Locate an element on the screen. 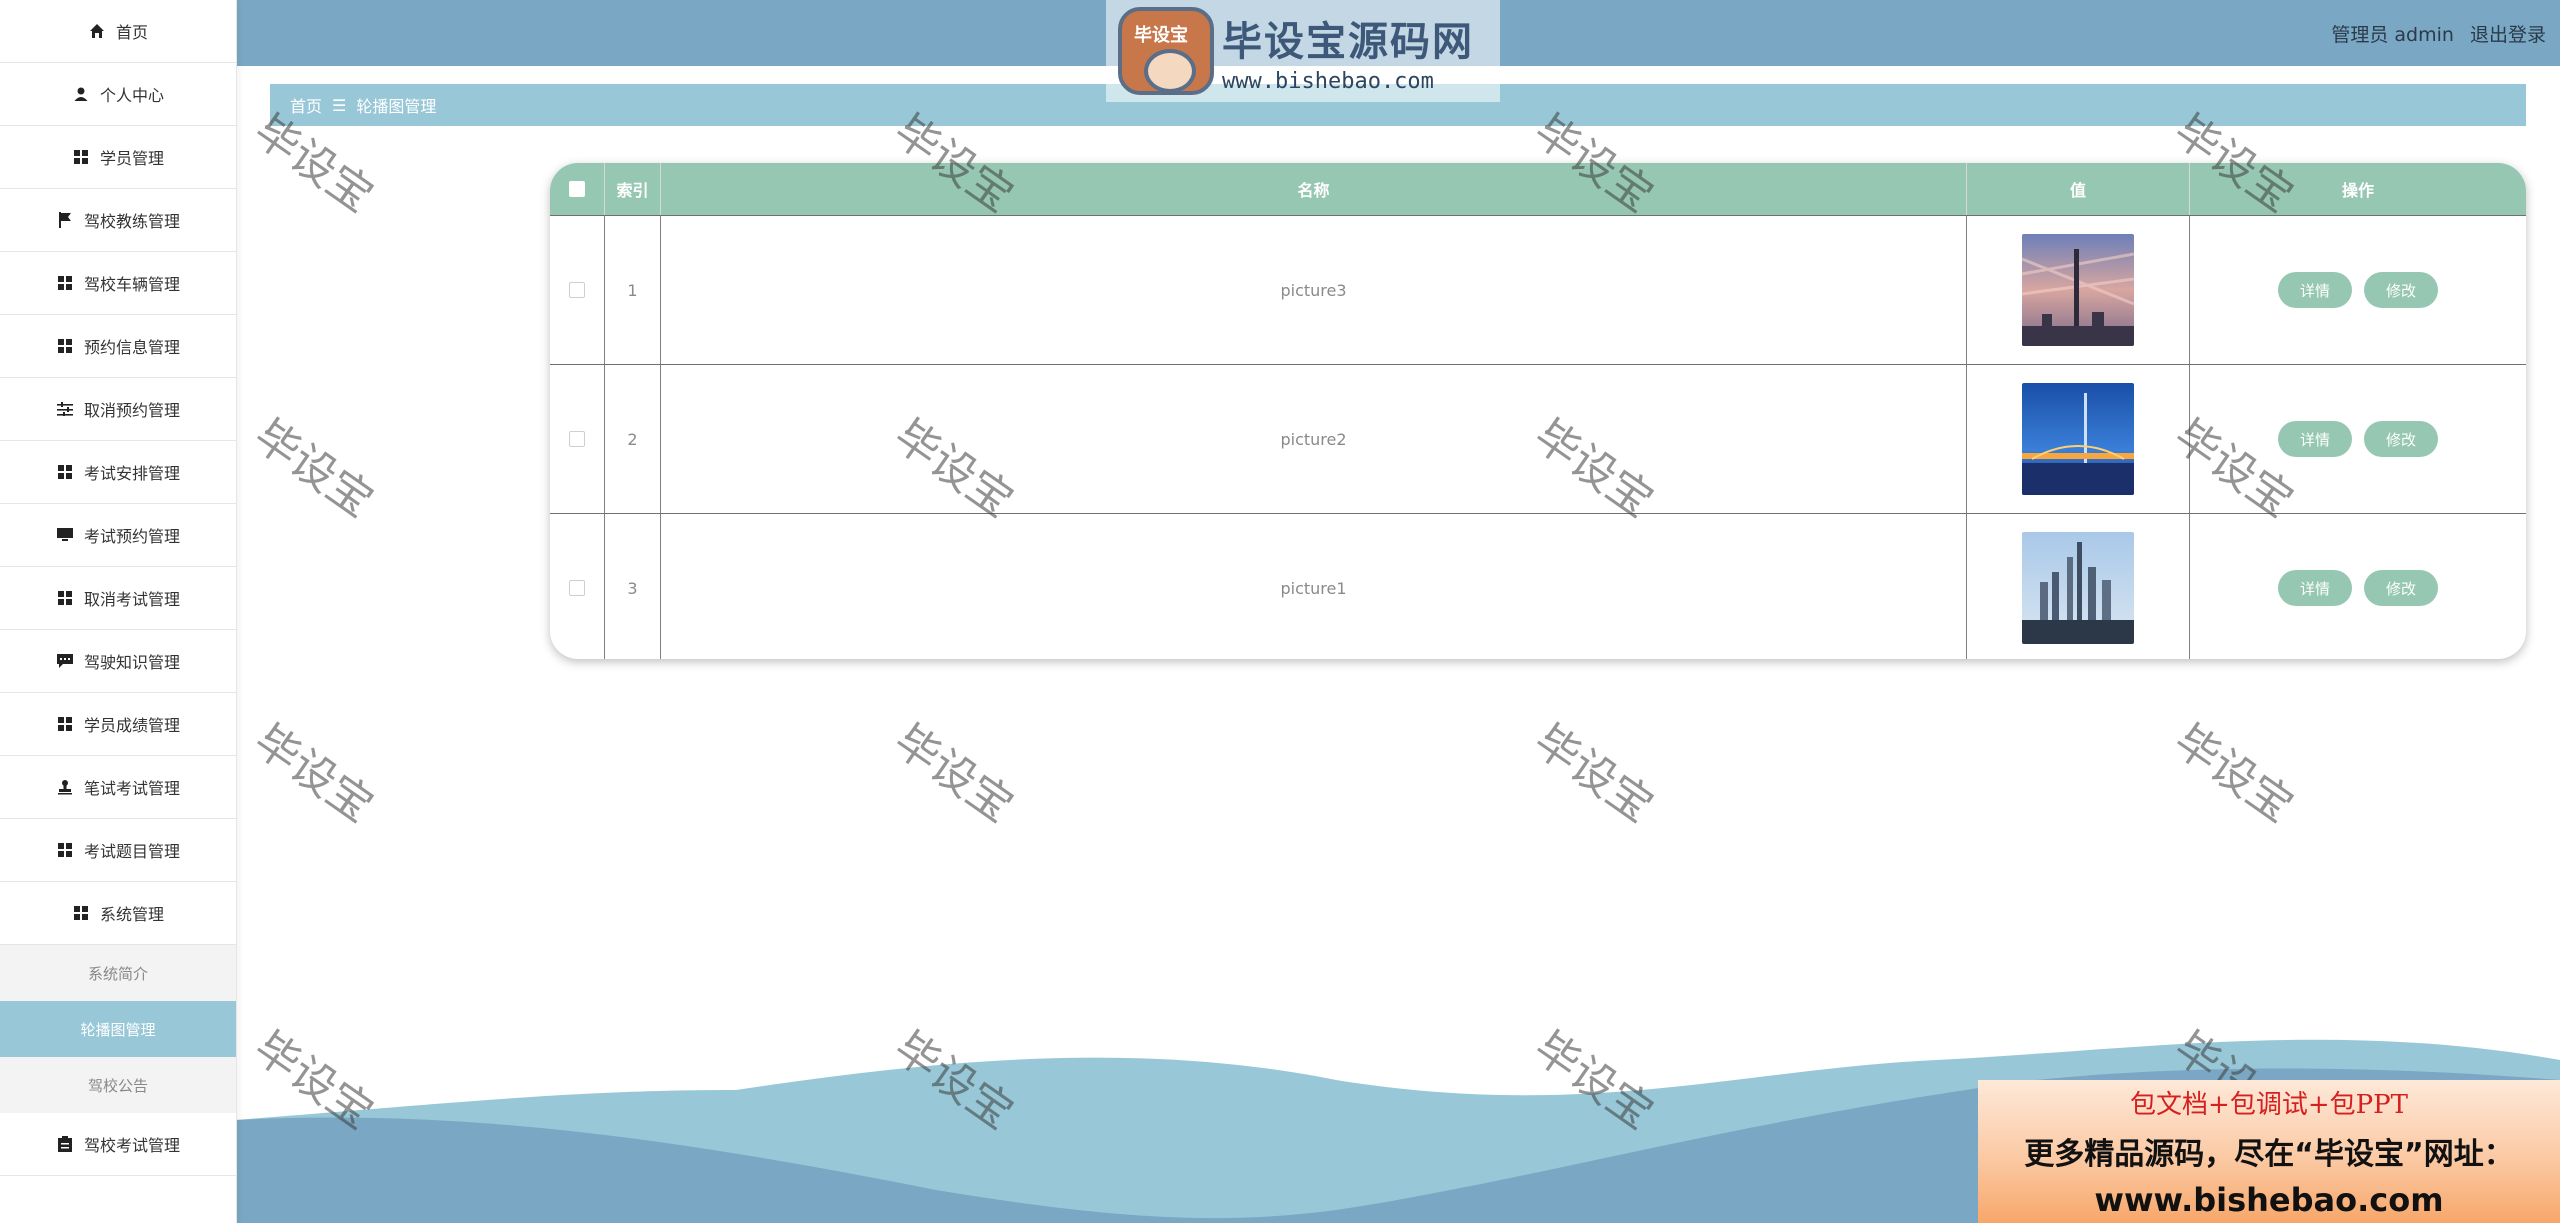 This screenshot has width=2560, height=1223. select-all-checkbox is located at coordinates (577, 189).